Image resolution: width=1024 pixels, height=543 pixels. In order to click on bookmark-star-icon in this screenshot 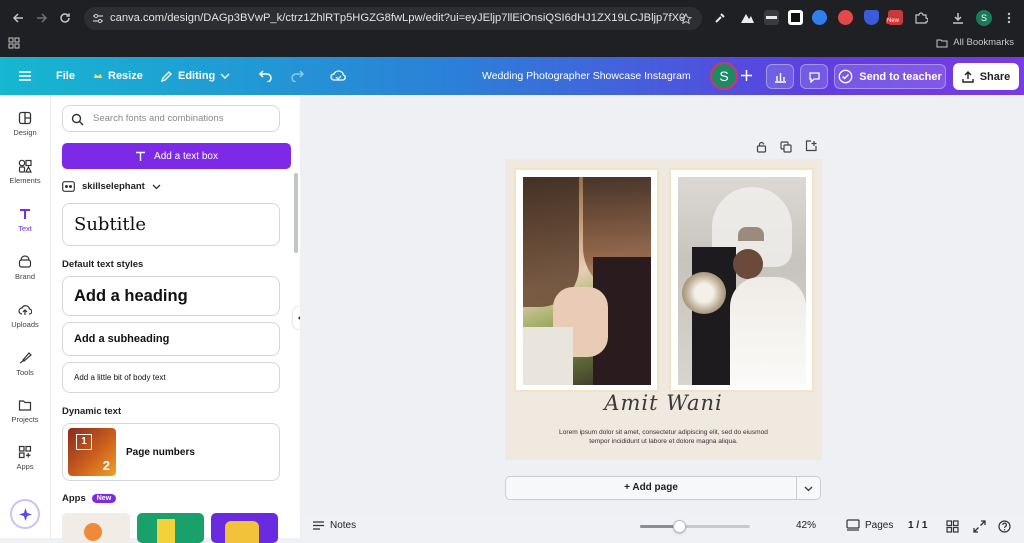, I will do `click(686, 19)`.